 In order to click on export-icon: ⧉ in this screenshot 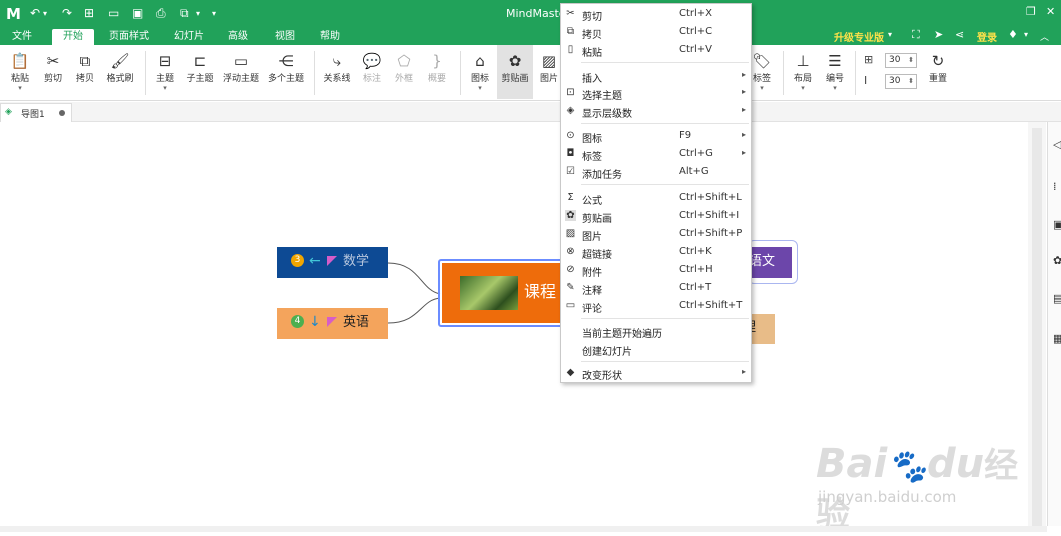, I will do `click(184, 13)`.